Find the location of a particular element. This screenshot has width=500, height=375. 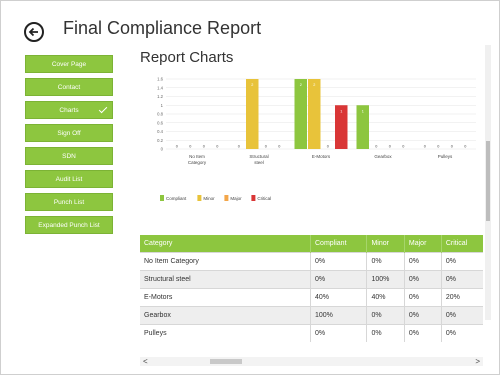

legend-label: Minor is located at coordinates (209, 198).